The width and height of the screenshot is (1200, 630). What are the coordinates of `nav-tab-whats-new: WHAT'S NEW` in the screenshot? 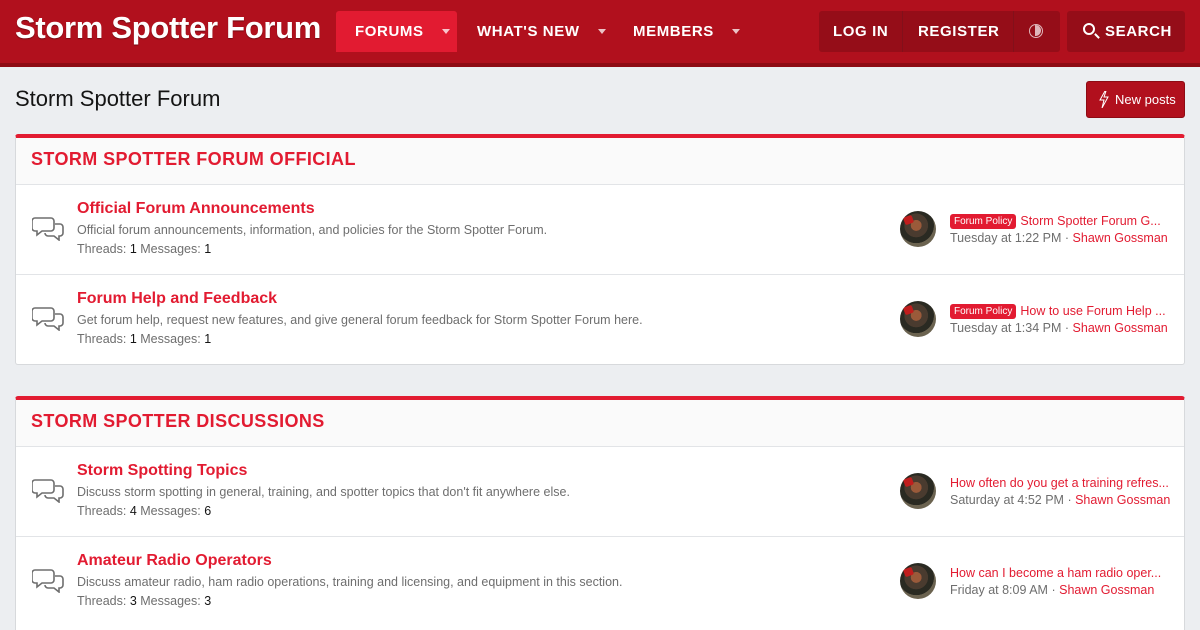 It's located at (534, 31).